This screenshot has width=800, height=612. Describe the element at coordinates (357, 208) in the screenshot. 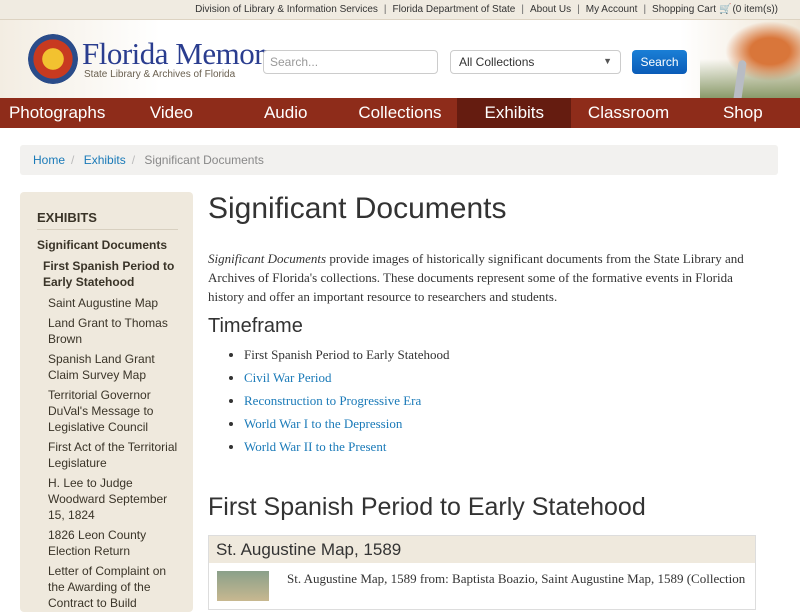

I see `page-title: Significant Documents` at that location.